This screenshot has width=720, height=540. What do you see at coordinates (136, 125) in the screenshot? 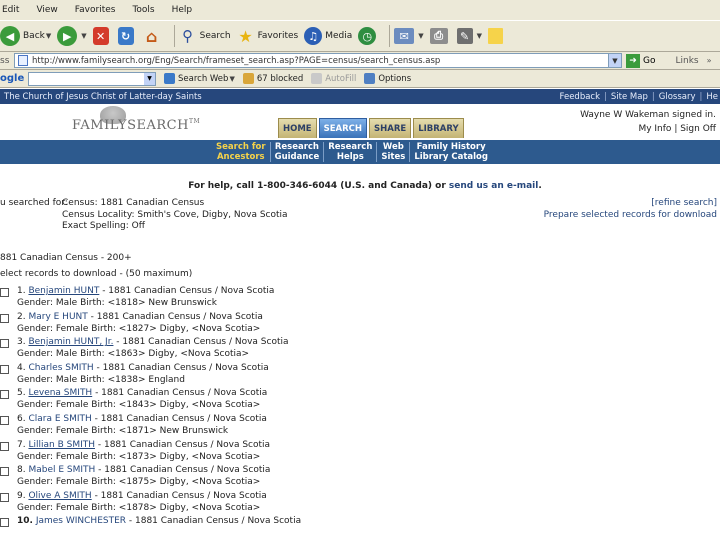
I see `familysearch-logo: FAMILYSEARCHTM` at bounding box center [136, 125].